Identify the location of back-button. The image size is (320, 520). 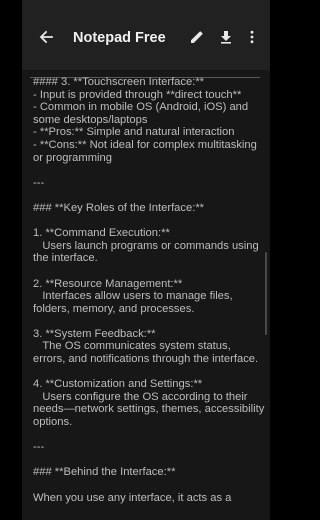
(46, 37).